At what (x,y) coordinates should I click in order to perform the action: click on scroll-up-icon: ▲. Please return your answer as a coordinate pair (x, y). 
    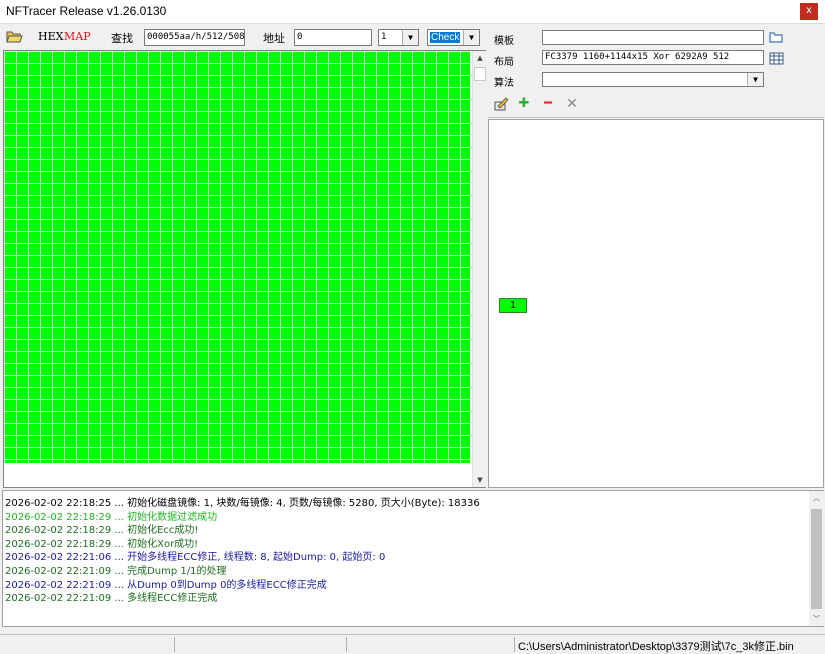
    Looking at the image, I should click on (480, 58).